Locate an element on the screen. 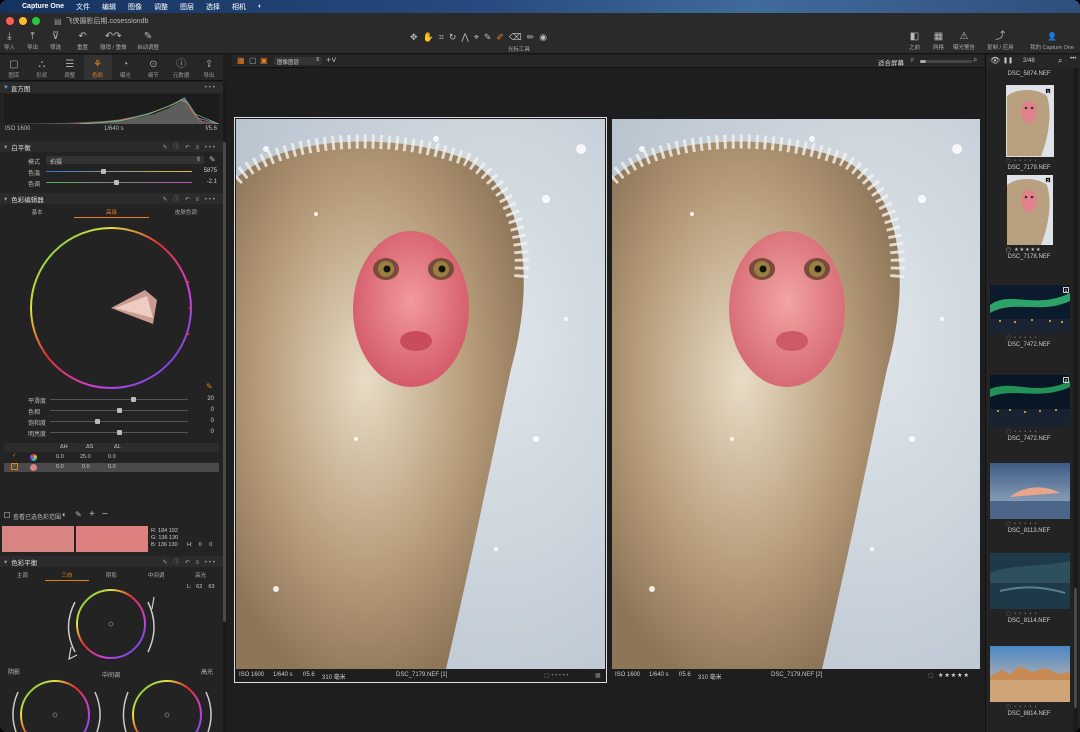  filmstrip-item: 1 ▢ • • • • • DSC_7179.NEF is located at coordinates (1029, 131).